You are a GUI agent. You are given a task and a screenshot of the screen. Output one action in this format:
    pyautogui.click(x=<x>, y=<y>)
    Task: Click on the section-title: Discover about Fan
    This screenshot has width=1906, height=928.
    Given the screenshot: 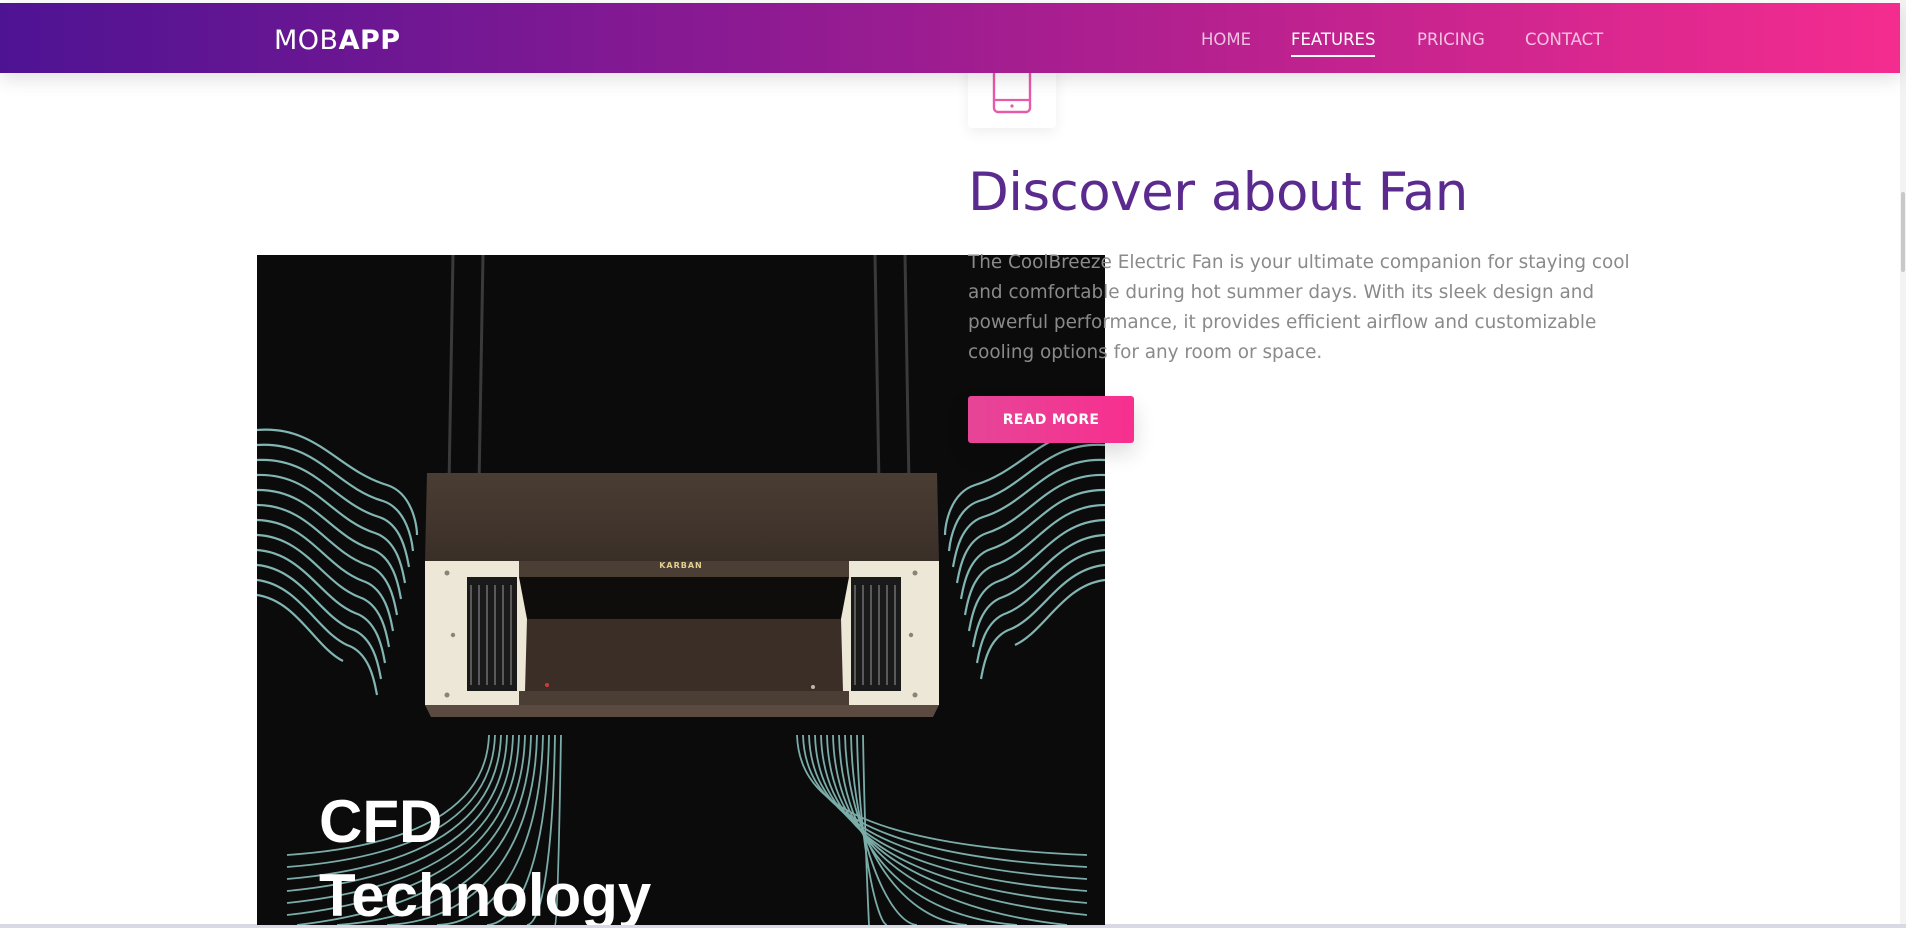 What is the action you would take?
    pyautogui.click(x=1218, y=192)
    